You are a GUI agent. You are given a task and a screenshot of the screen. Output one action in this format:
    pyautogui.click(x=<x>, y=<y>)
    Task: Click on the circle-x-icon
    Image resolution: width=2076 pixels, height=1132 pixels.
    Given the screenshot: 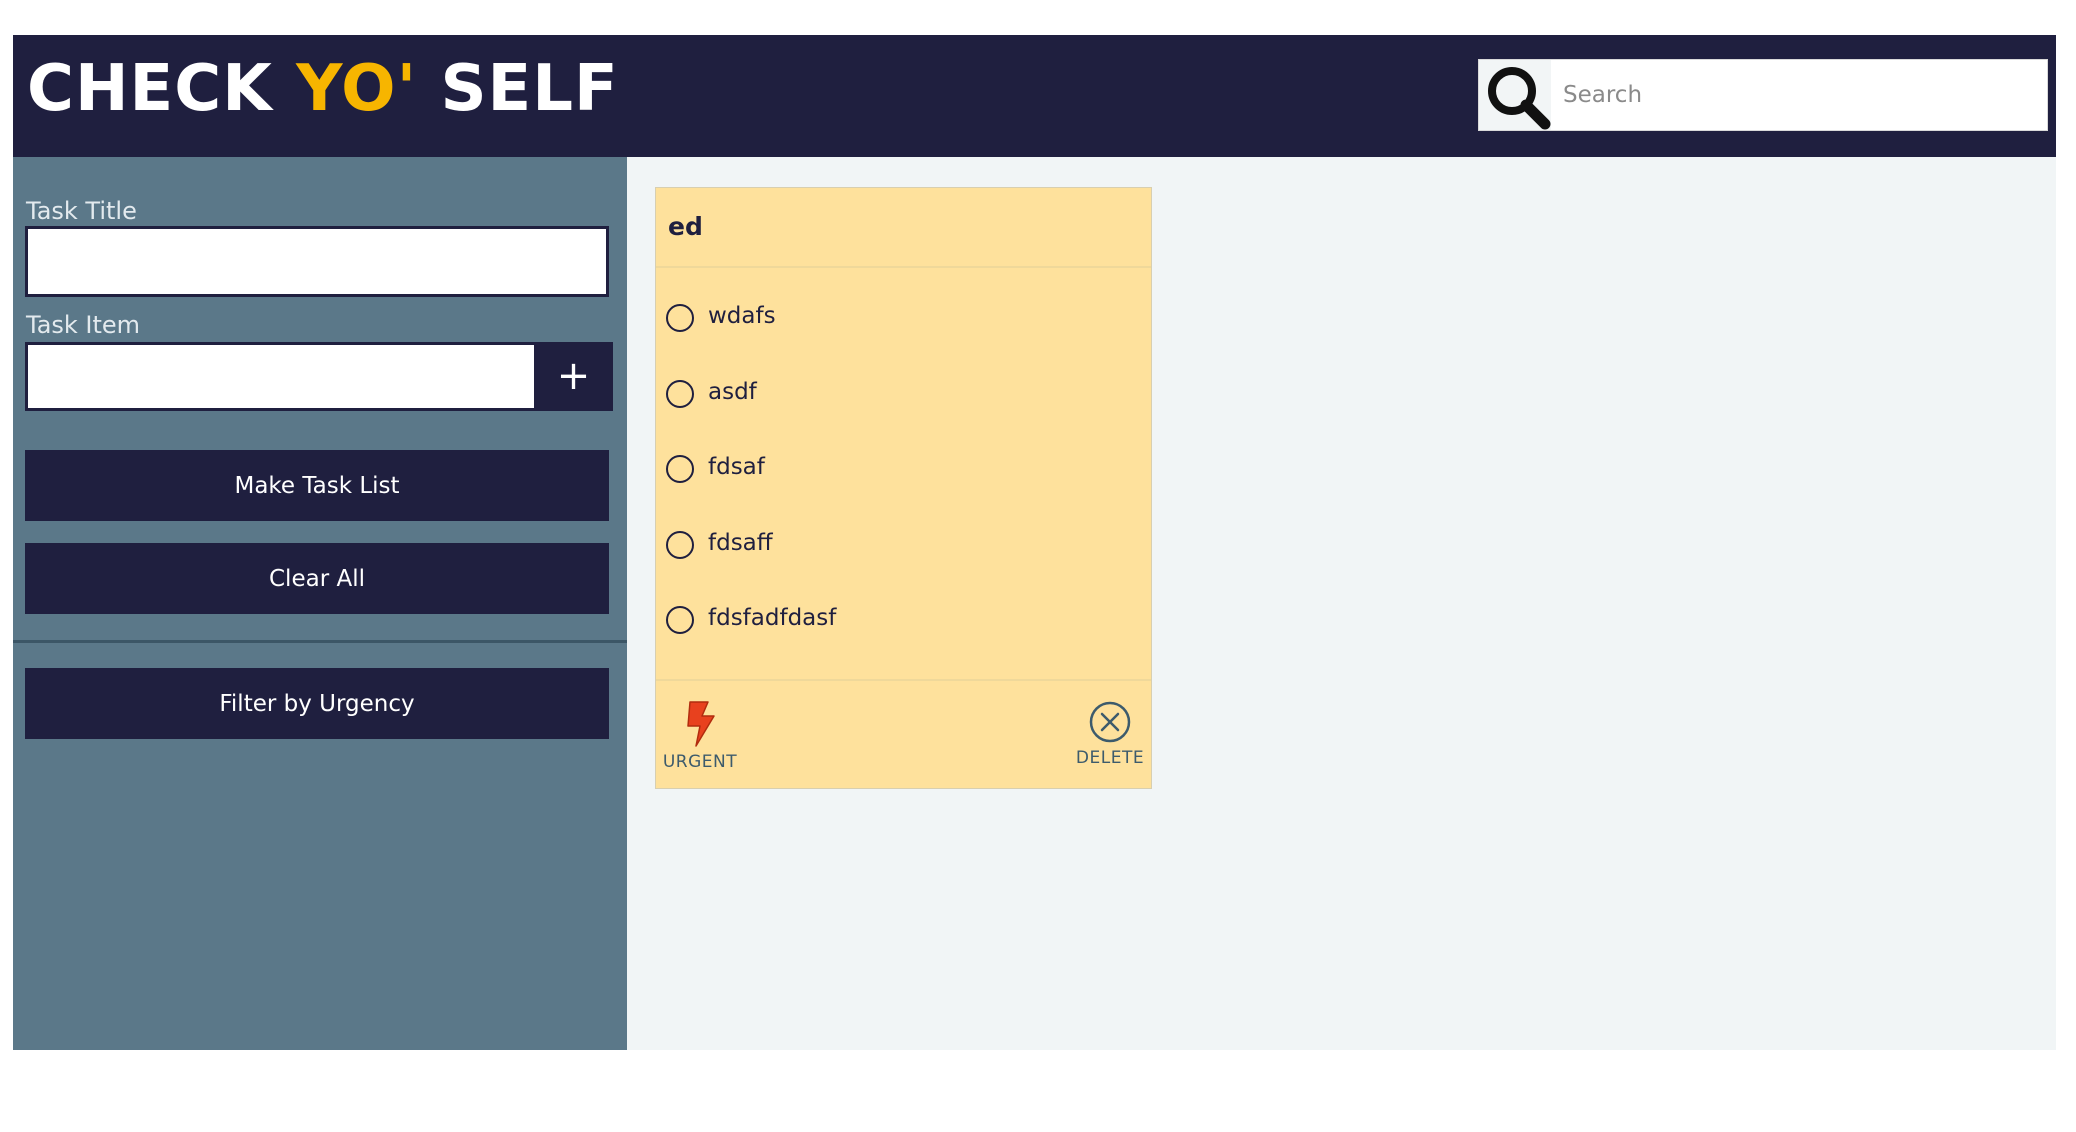 What is the action you would take?
    pyautogui.click(x=1110, y=722)
    